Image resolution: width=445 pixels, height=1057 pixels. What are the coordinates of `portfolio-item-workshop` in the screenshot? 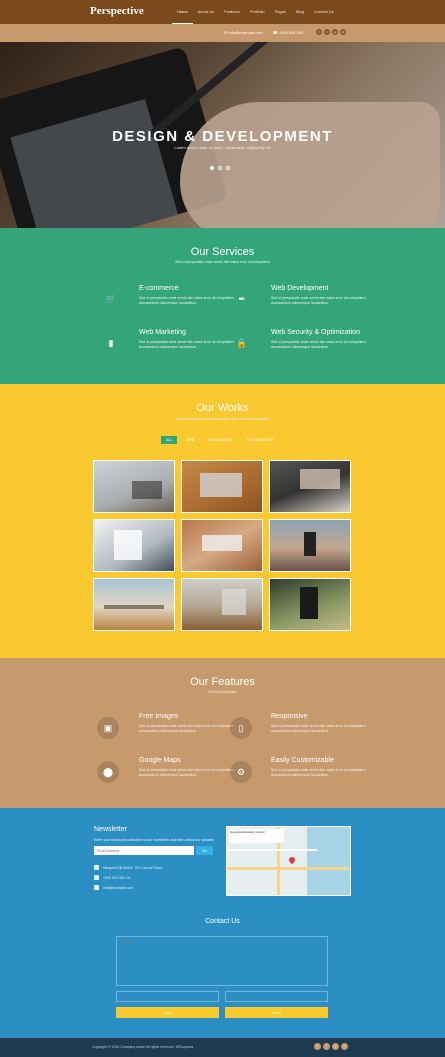 It's located at (134, 545).